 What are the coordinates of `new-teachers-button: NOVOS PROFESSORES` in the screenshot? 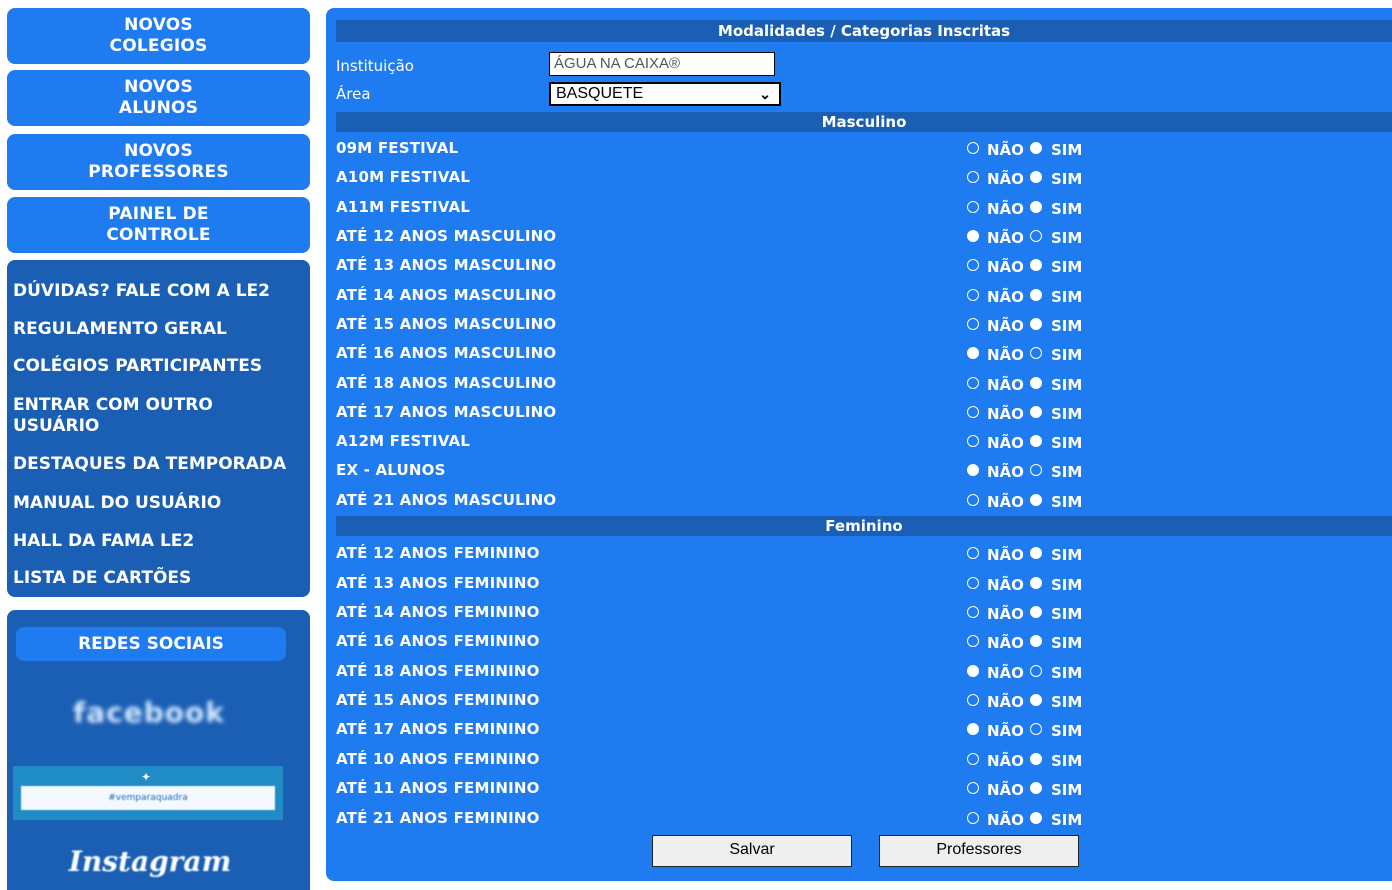 It's located at (158, 162).